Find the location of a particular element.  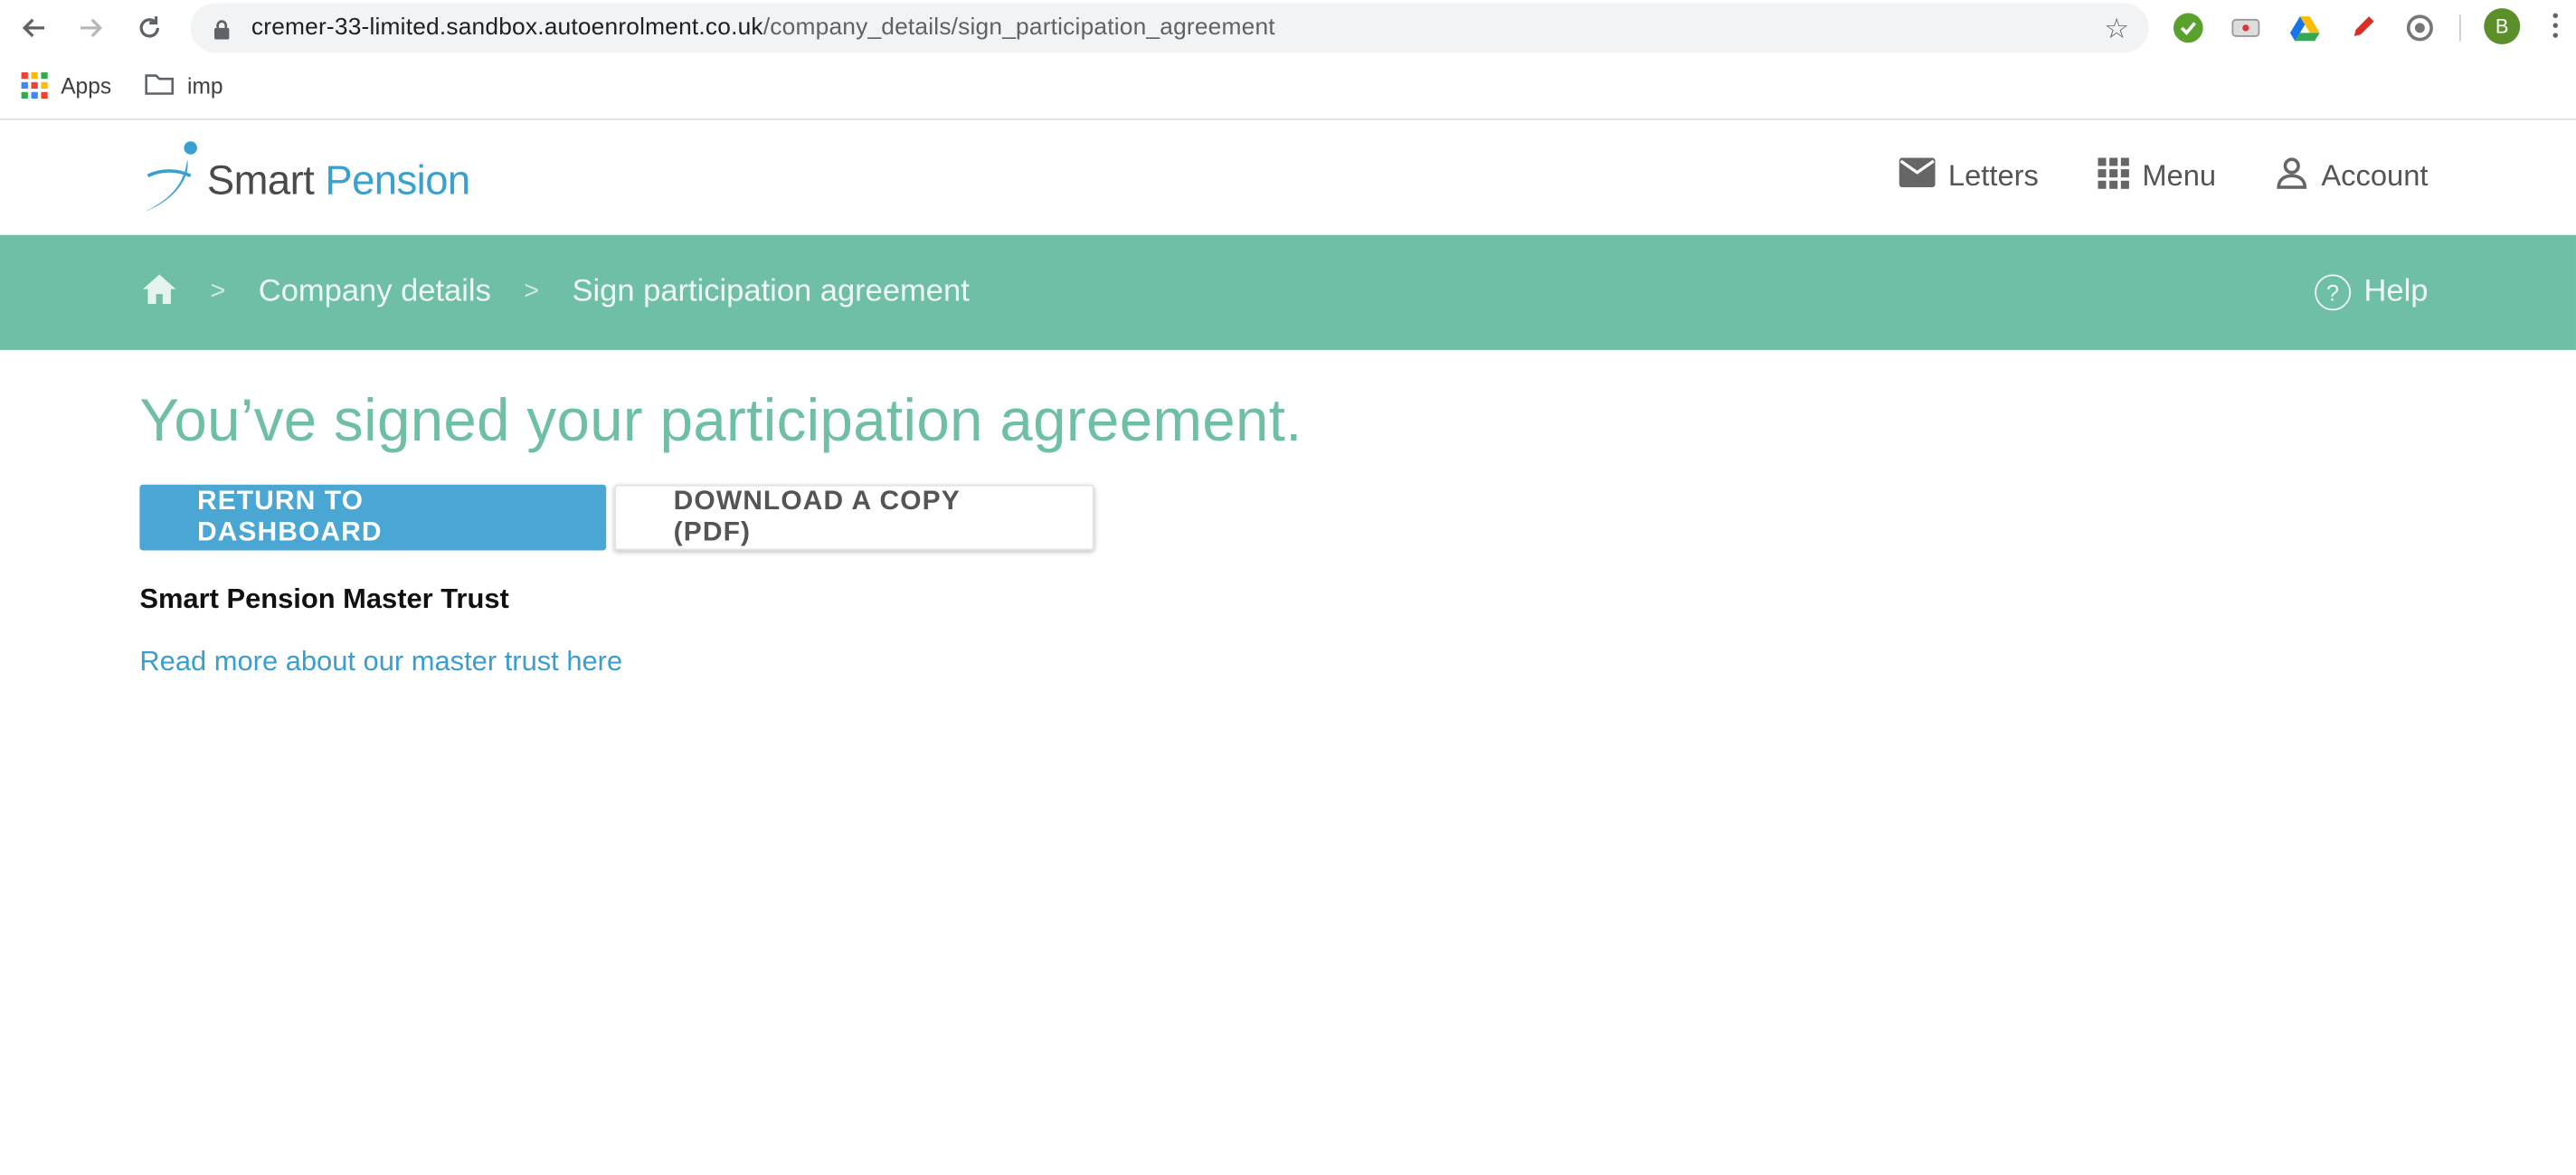

help-icon: ? is located at coordinates (2333, 293).